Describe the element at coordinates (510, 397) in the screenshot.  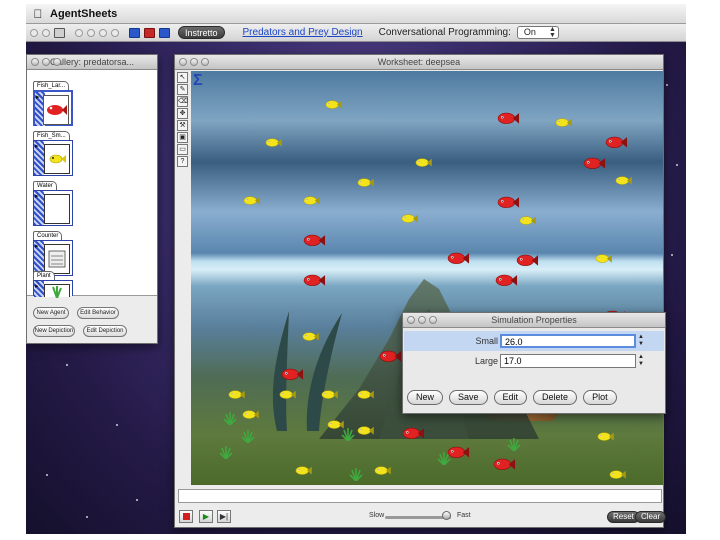
I see `edit-property-button: Edit` at that location.